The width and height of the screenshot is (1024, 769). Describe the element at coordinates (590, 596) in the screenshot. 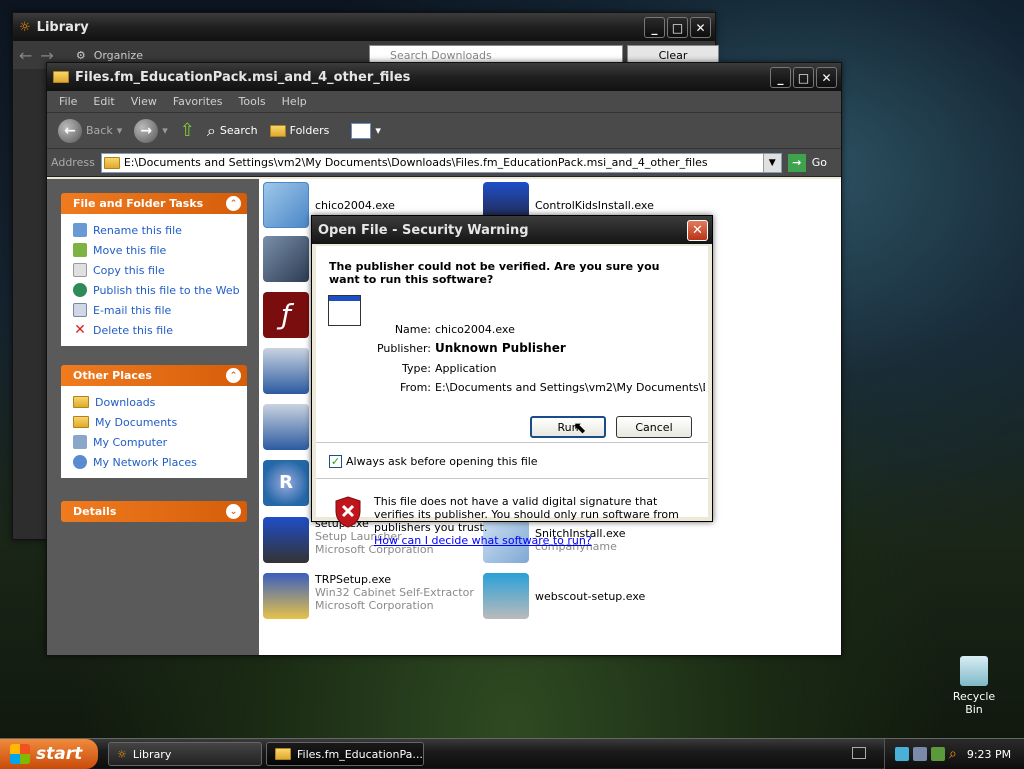

I see `file-name: webscout-setup.exe` at that location.